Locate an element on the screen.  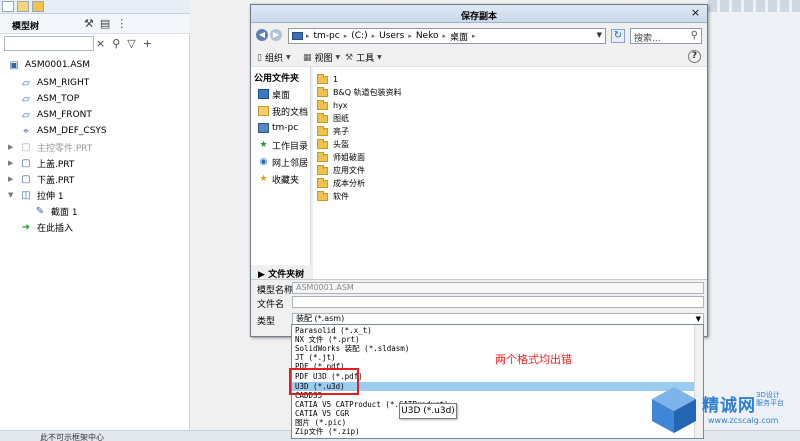
tree-item-insert-here: ➜ 在此插入 is located at coordinates (46, 227).